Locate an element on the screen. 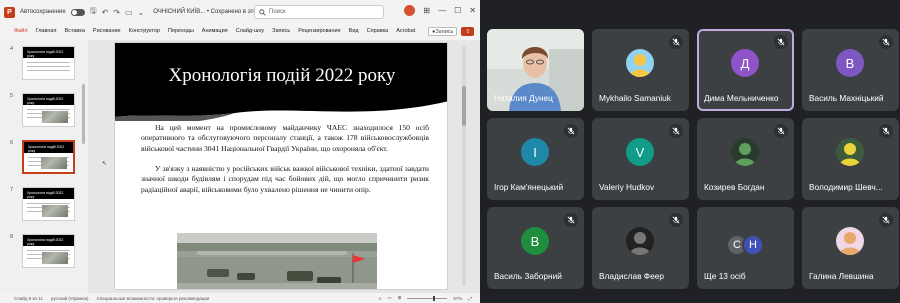 The image size is (900, 303). more-participants-tile: C Н Ще 13 осіб is located at coordinates (745, 248).